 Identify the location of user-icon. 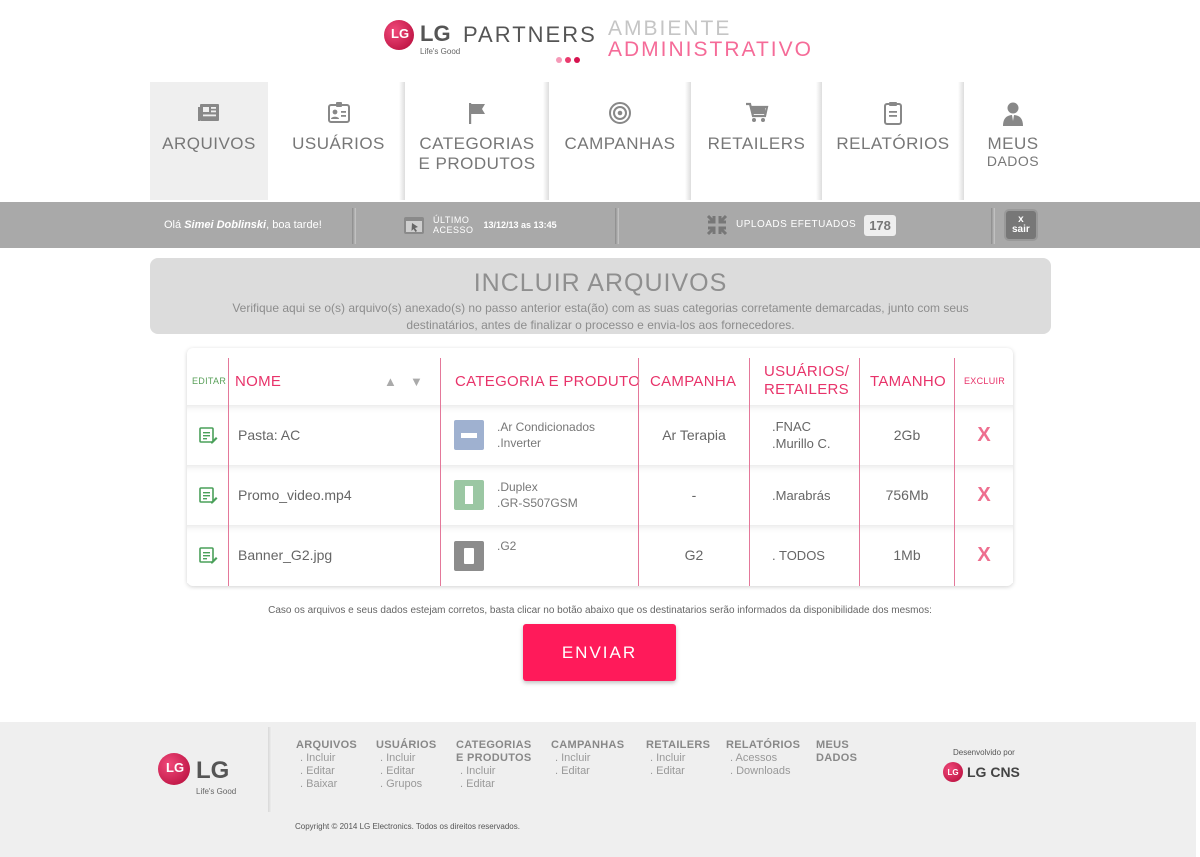
(1013, 115).